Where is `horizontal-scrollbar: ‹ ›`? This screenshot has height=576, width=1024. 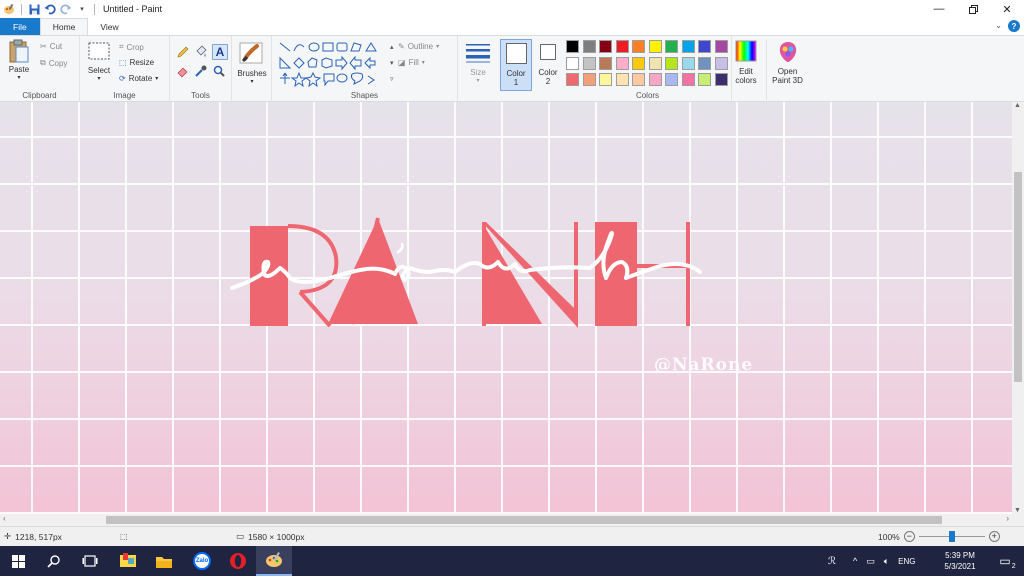
horizontal-scrollbar: ‹ › is located at coordinates (506, 520).